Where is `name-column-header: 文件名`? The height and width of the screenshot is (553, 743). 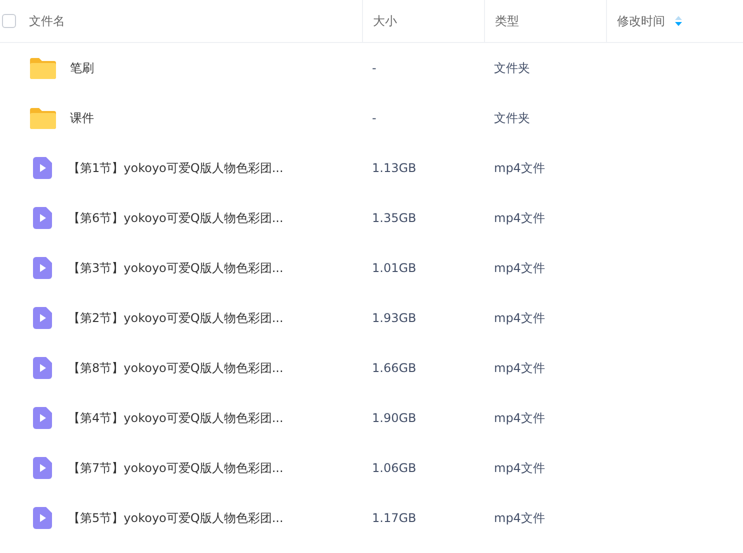 name-column-header: 文件名 is located at coordinates (47, 21).